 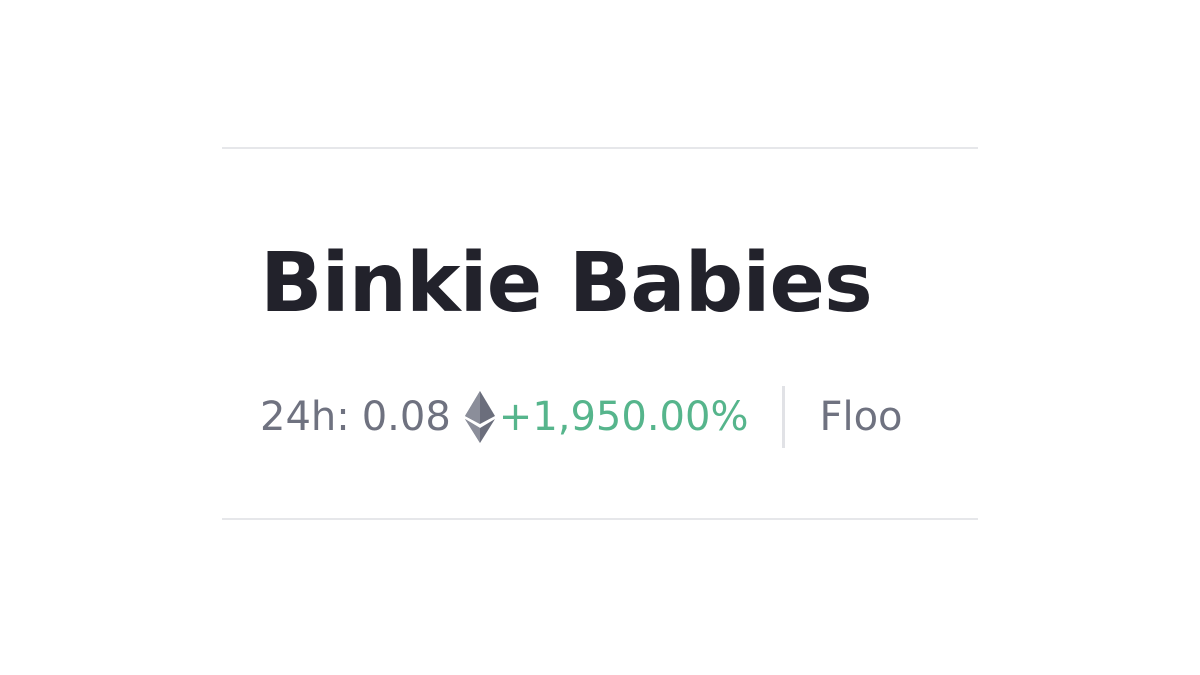 What do you see at coordinates (566, 283) in the screenshot?
I see `collection-title: Binkie Babies` at bounding box center [566, 283].